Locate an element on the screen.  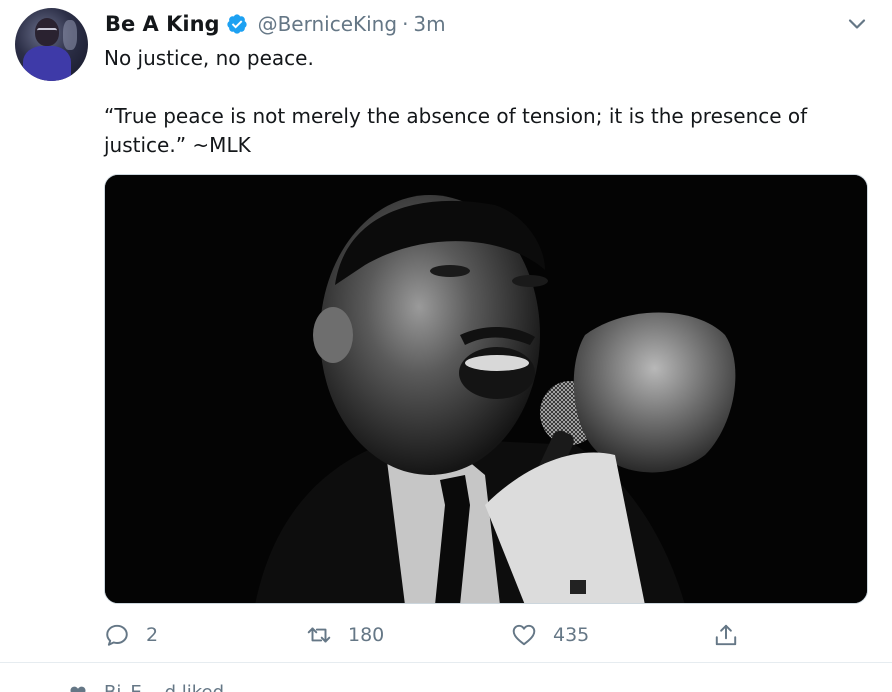
reply-icon is located at coordinates (117, 635).